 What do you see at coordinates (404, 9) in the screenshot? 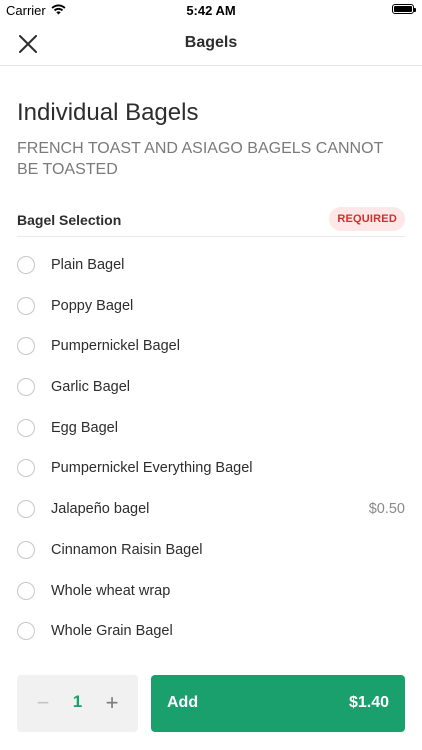
I see `battery-icon` at bounding box center [404, 9].